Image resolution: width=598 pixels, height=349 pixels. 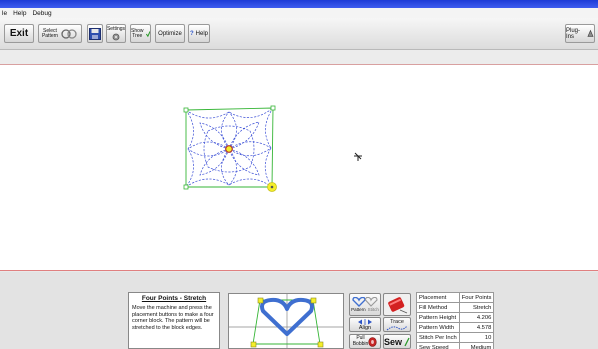 What do you see at coordinates (438, 345) in the screenshot?
I see `property-label: Sew Speed` at bounding box center [438, 345].